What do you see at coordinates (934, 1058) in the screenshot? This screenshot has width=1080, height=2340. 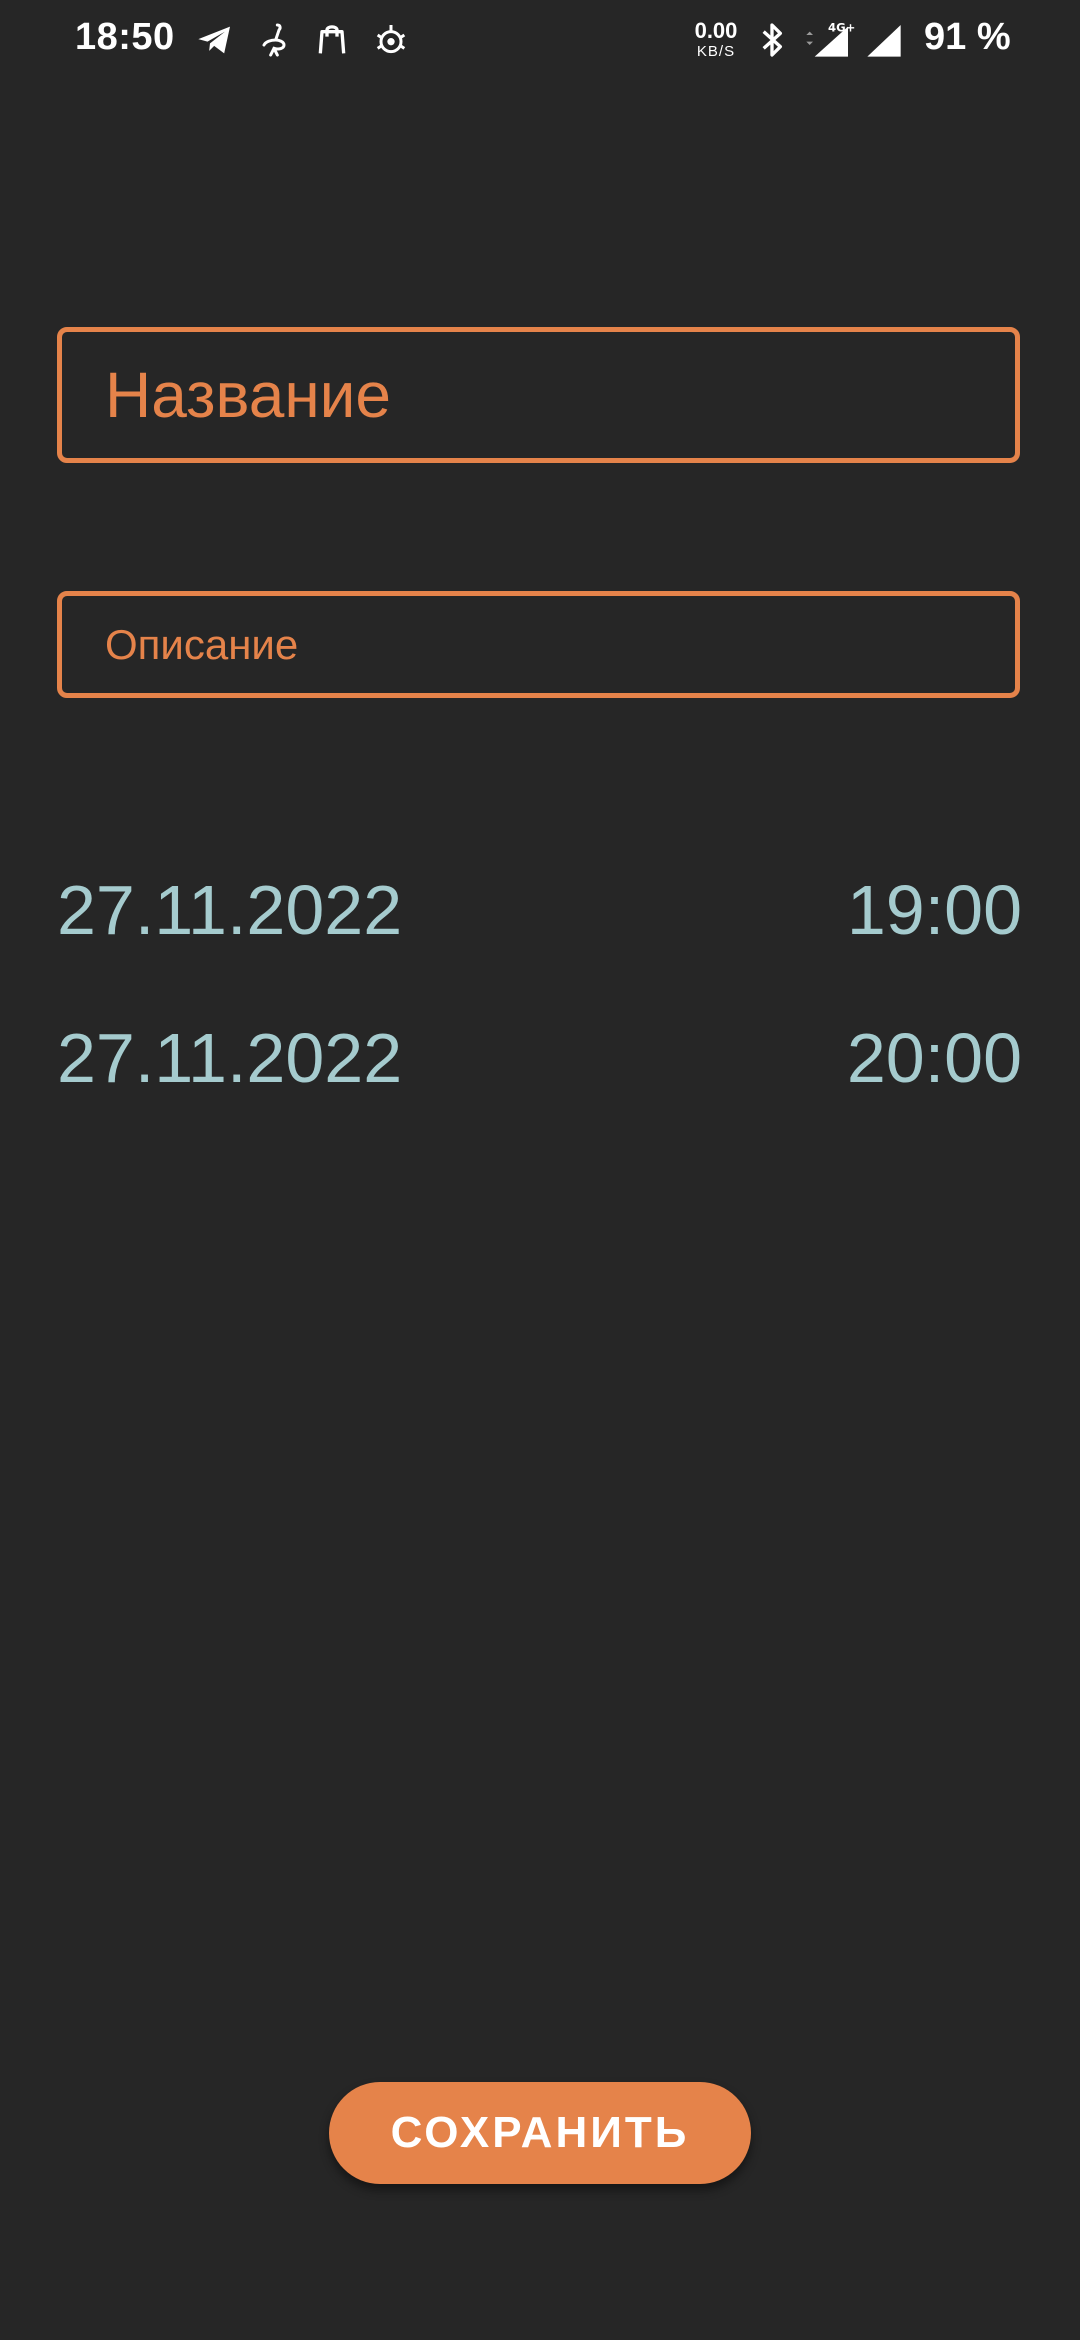 I see `end-time: 20:00` at bounding box center [934, 1058].